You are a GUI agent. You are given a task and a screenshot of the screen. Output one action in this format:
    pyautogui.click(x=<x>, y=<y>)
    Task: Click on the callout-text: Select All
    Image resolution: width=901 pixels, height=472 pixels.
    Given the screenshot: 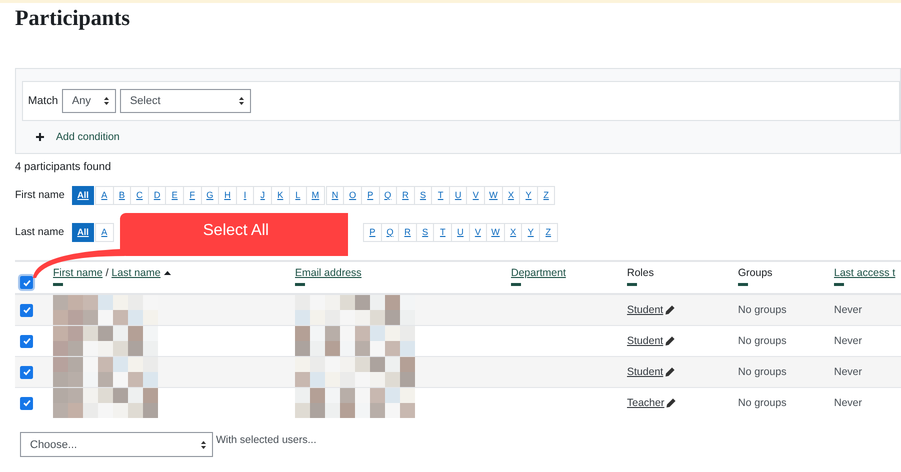 What is the action you would take?
    pyautogui.click(x=236, y=231)
    